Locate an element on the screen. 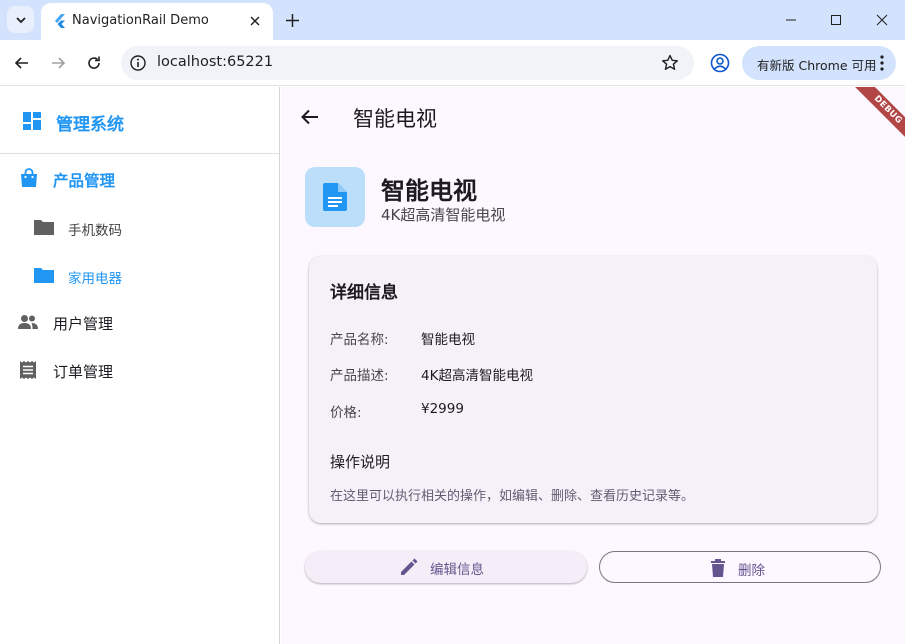 The image size is (905, 644). back-button is located at coordinates (22, 63).